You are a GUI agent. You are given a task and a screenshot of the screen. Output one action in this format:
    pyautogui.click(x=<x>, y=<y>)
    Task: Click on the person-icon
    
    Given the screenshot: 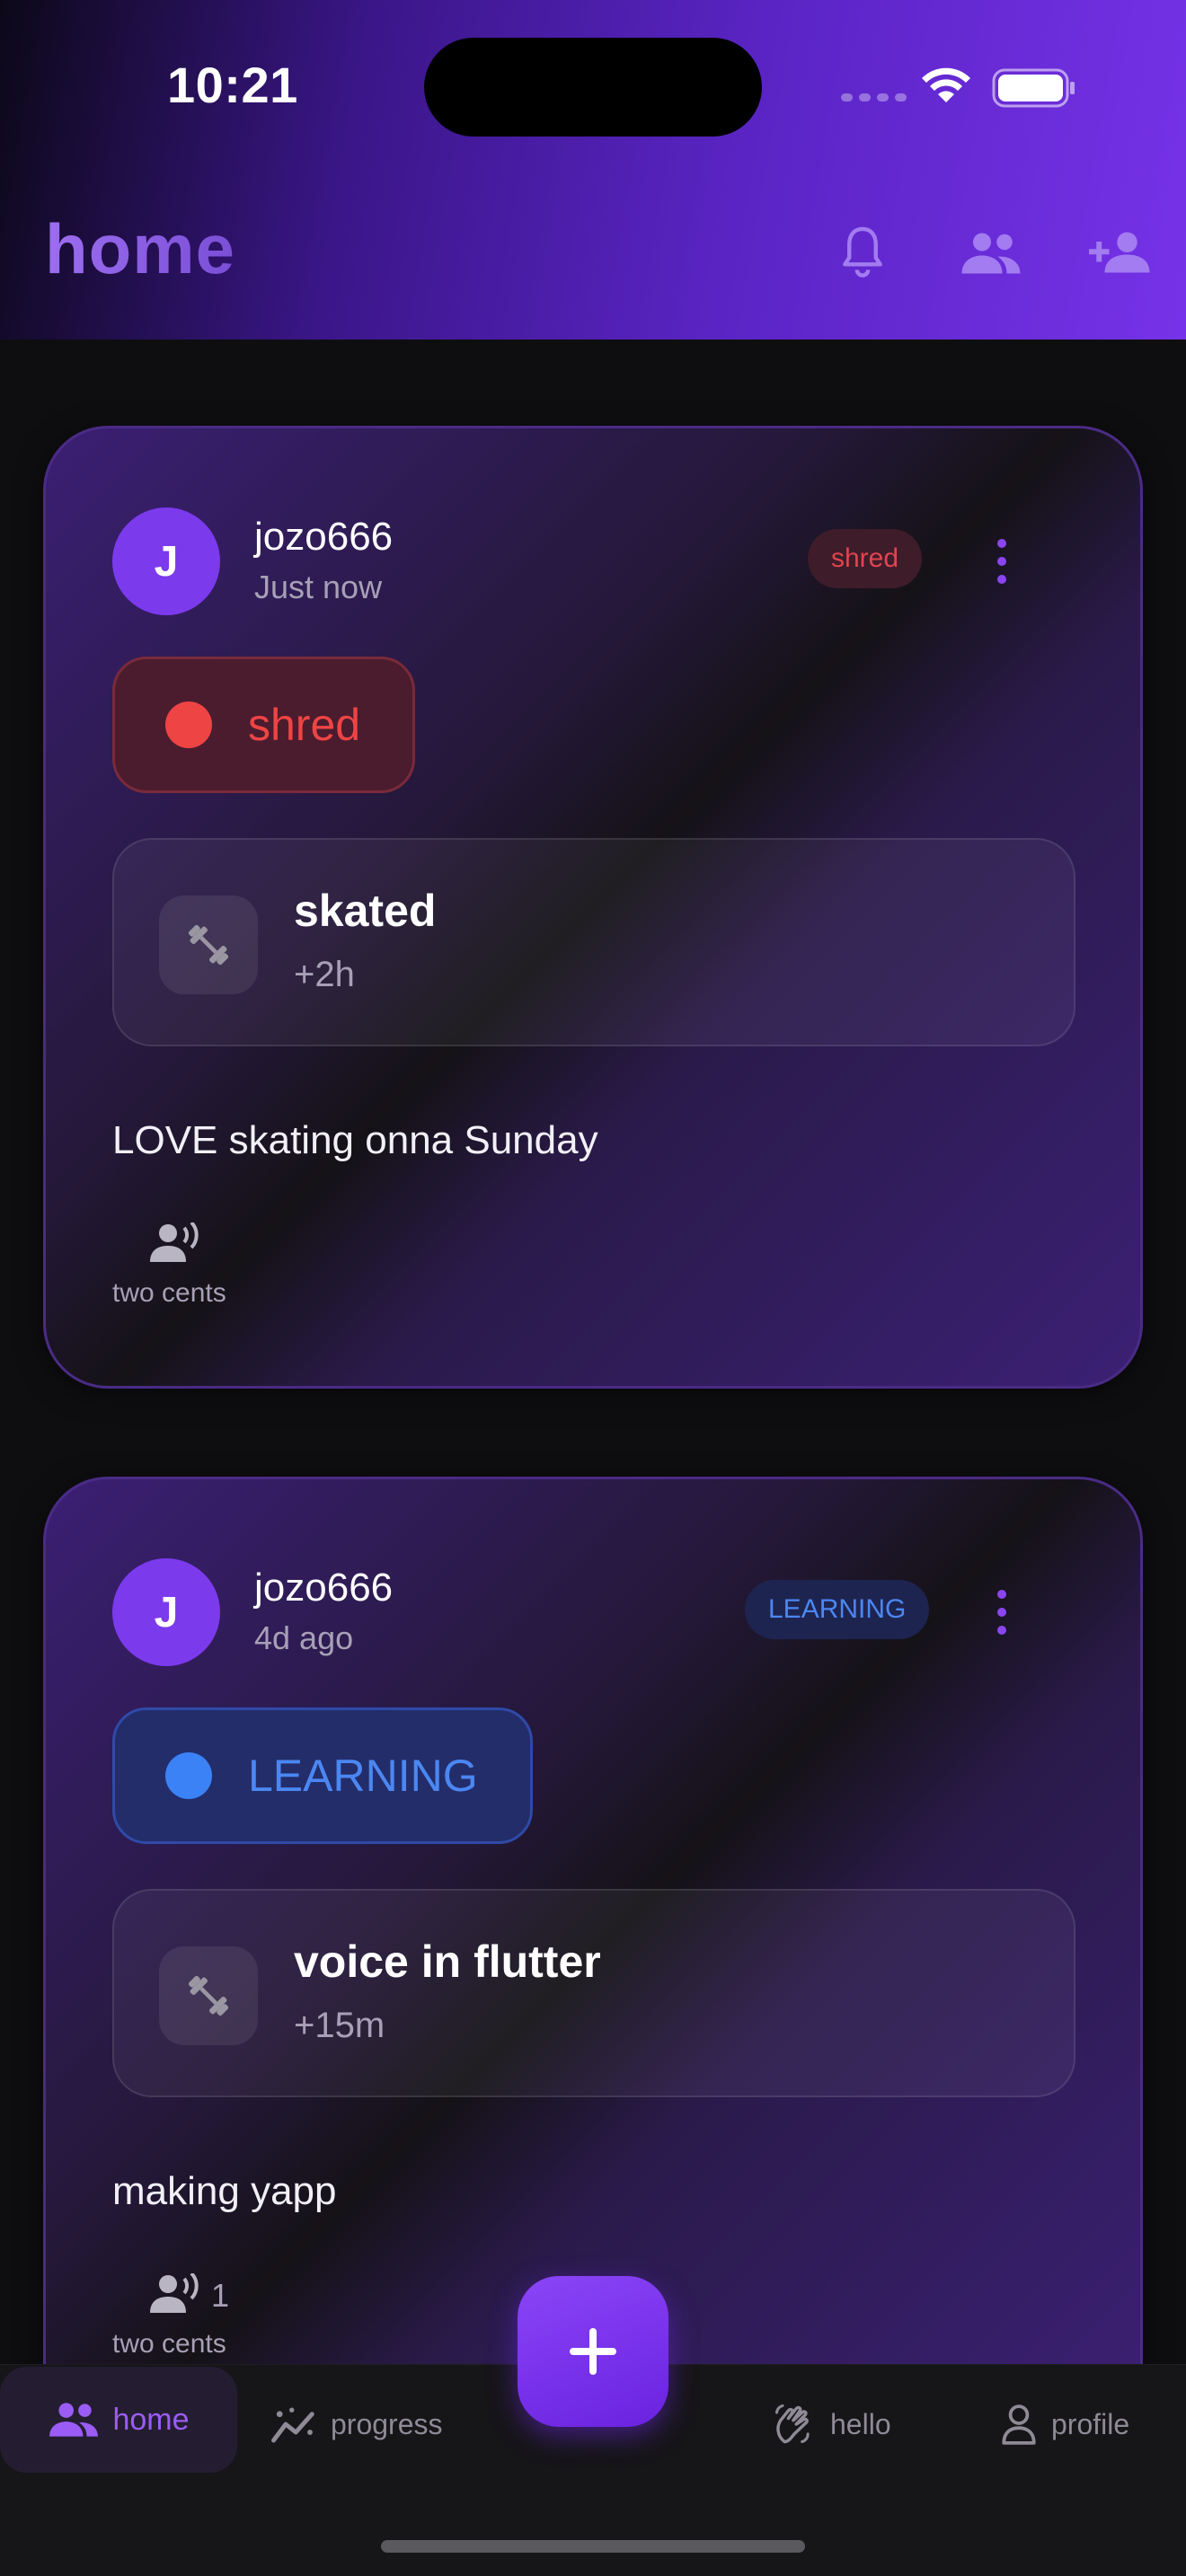 What is the action you would take?
    pyautogui.click(x=1019, y=2424)
    